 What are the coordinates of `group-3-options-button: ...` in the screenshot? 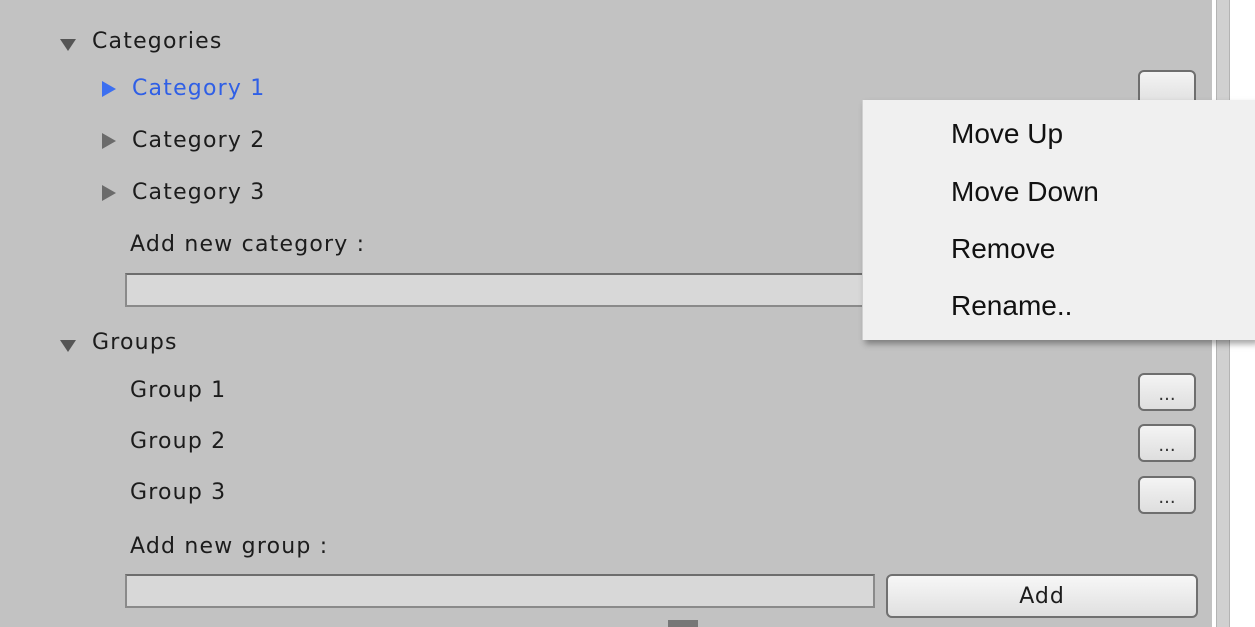 It's located at (1167, 495).